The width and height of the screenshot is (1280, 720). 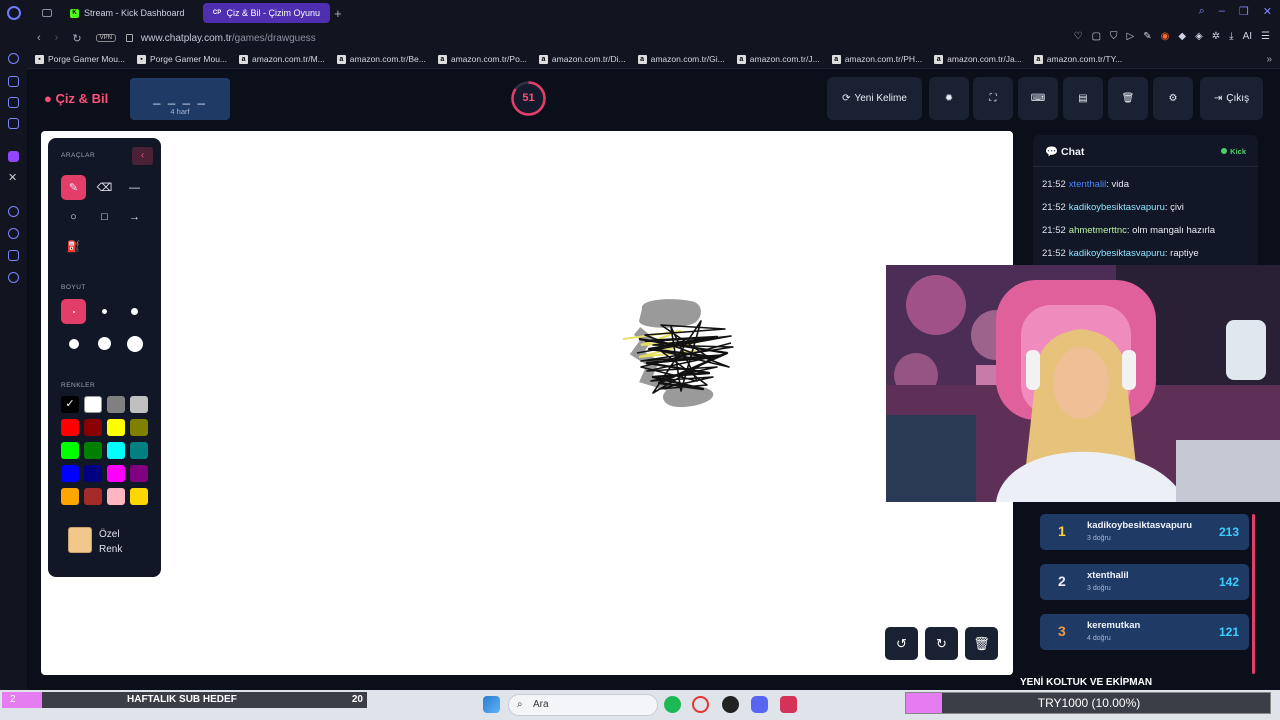 What do you see at coordinates (47, 13) in the screenshot?
I see `tab-island-icon` at bounding box center [47, 13].